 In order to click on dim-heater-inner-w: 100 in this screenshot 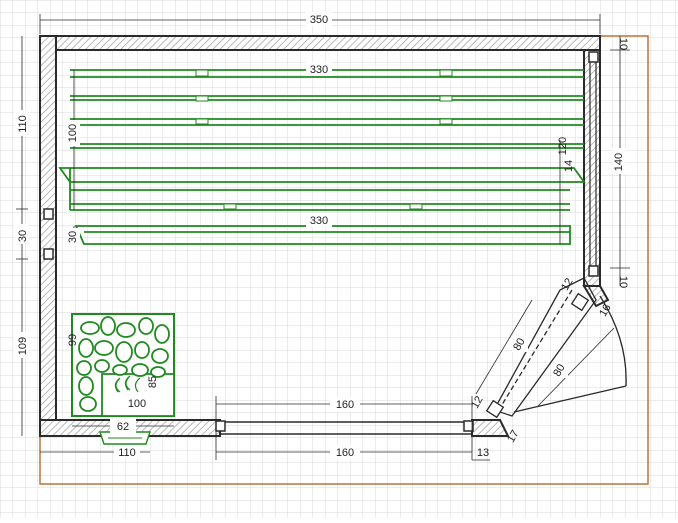, I will do `click(137, 404)`.